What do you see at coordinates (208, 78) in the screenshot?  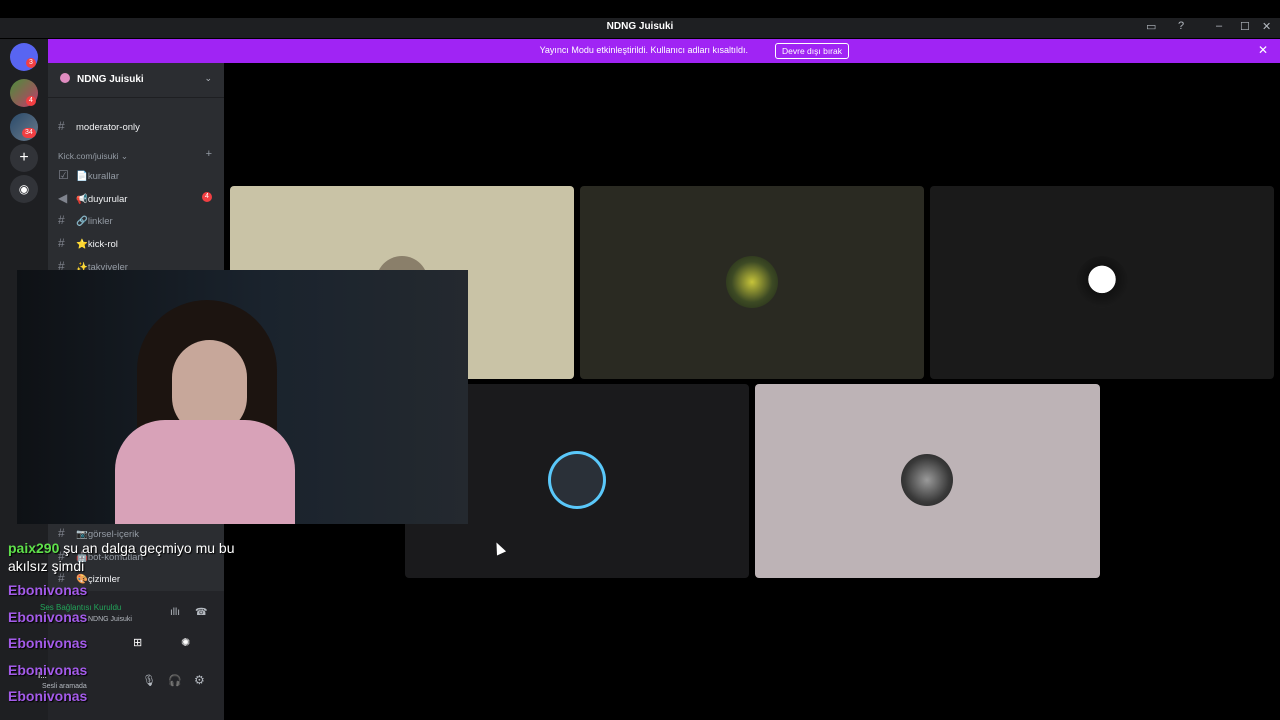 I see `chevron-down-icon: ⌄` at bounding box center [208, 78].